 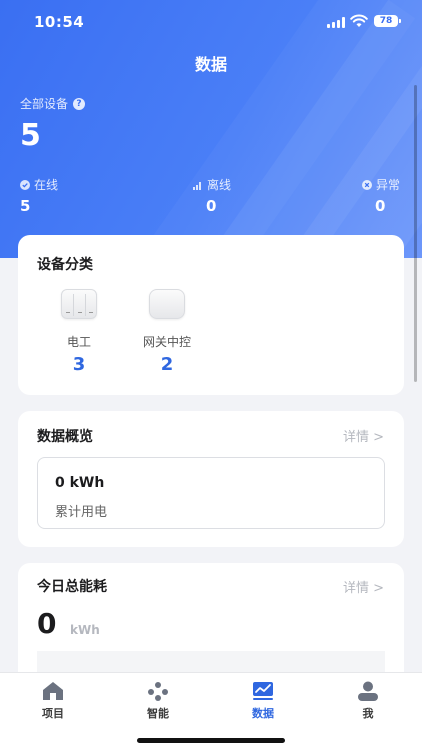 What do you see at coordinates (359, 20) in the screenshot?
I see `wifi-icon` at bounding box center [359, 20].